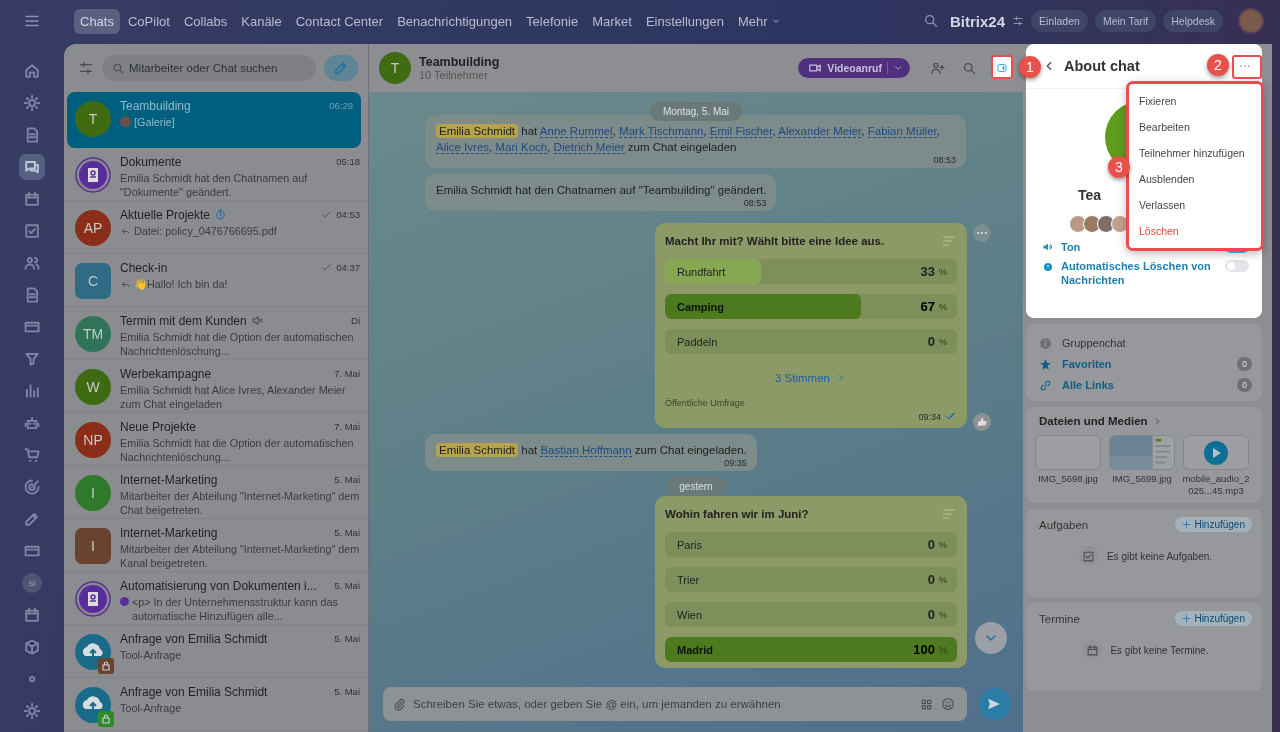 The height and width of the screenshot is (732, 1280). I want to click on chat-time: 5. Mai, so click(347, 638).